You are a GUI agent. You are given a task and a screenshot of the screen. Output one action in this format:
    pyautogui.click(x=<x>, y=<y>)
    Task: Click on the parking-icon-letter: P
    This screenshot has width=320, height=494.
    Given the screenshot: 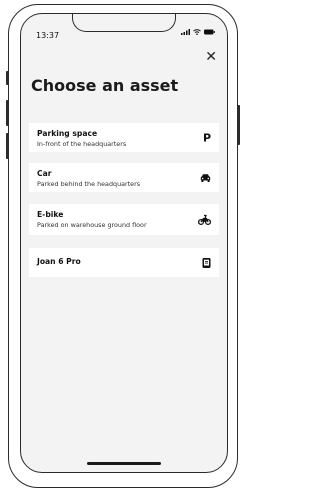 What is the action you would take?
    pyautogui.click(x=206, y=137)
    